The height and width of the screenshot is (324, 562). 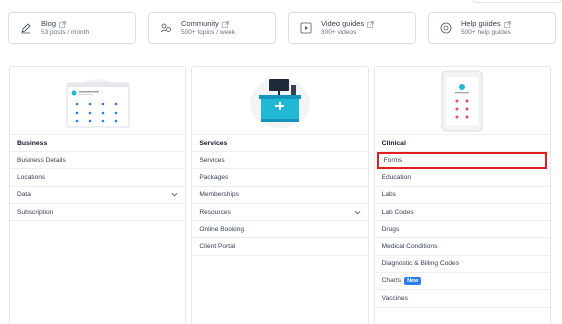 I want to click on row-label: Online Booking, so click(x=222, y=229).